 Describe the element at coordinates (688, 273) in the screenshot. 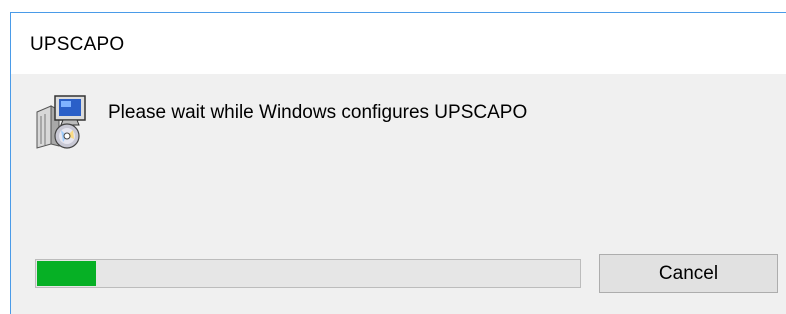

I see `cancel-button: Cancel` at that location.